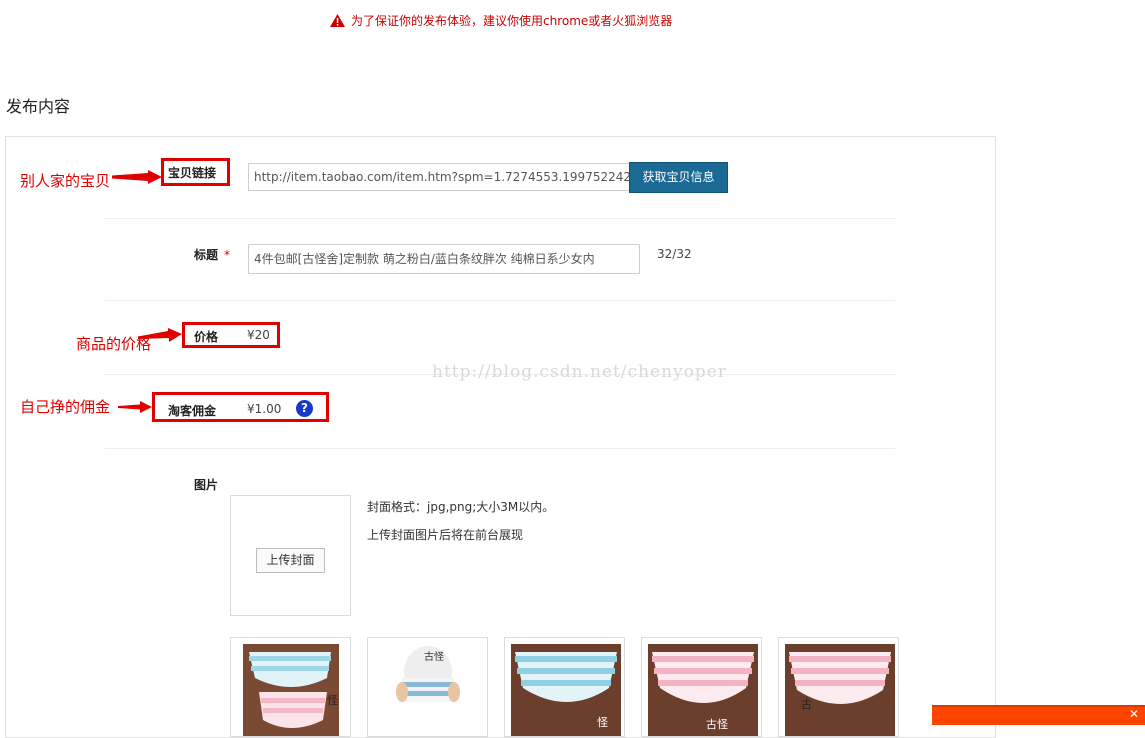  Describe the element at coordinates (290, 560) in the screenshot. I see `upload-cover-button: 上传封面` at that location.